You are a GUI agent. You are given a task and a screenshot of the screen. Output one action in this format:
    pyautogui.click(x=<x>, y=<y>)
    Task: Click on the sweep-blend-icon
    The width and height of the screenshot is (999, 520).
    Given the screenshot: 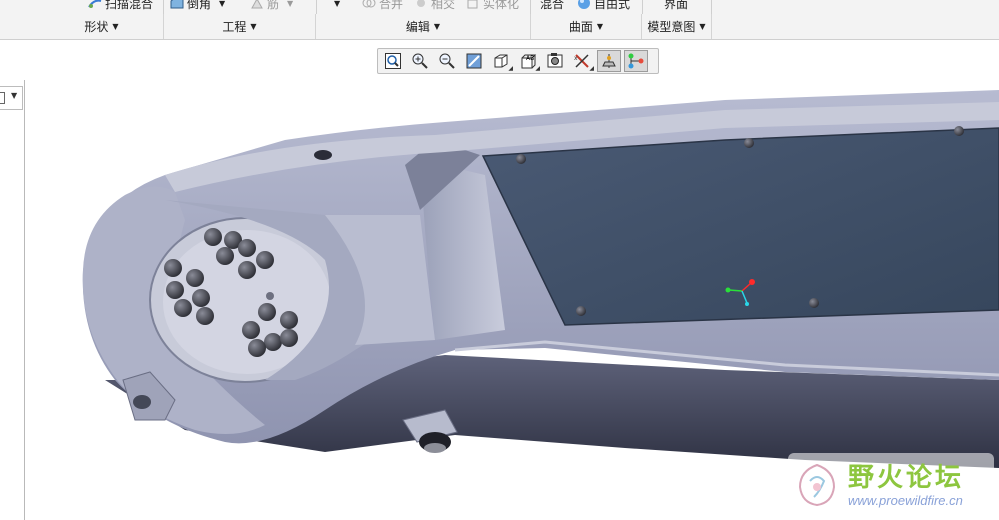 What is the action you would take?
    pyautogui.click(x=95, y=4)
    